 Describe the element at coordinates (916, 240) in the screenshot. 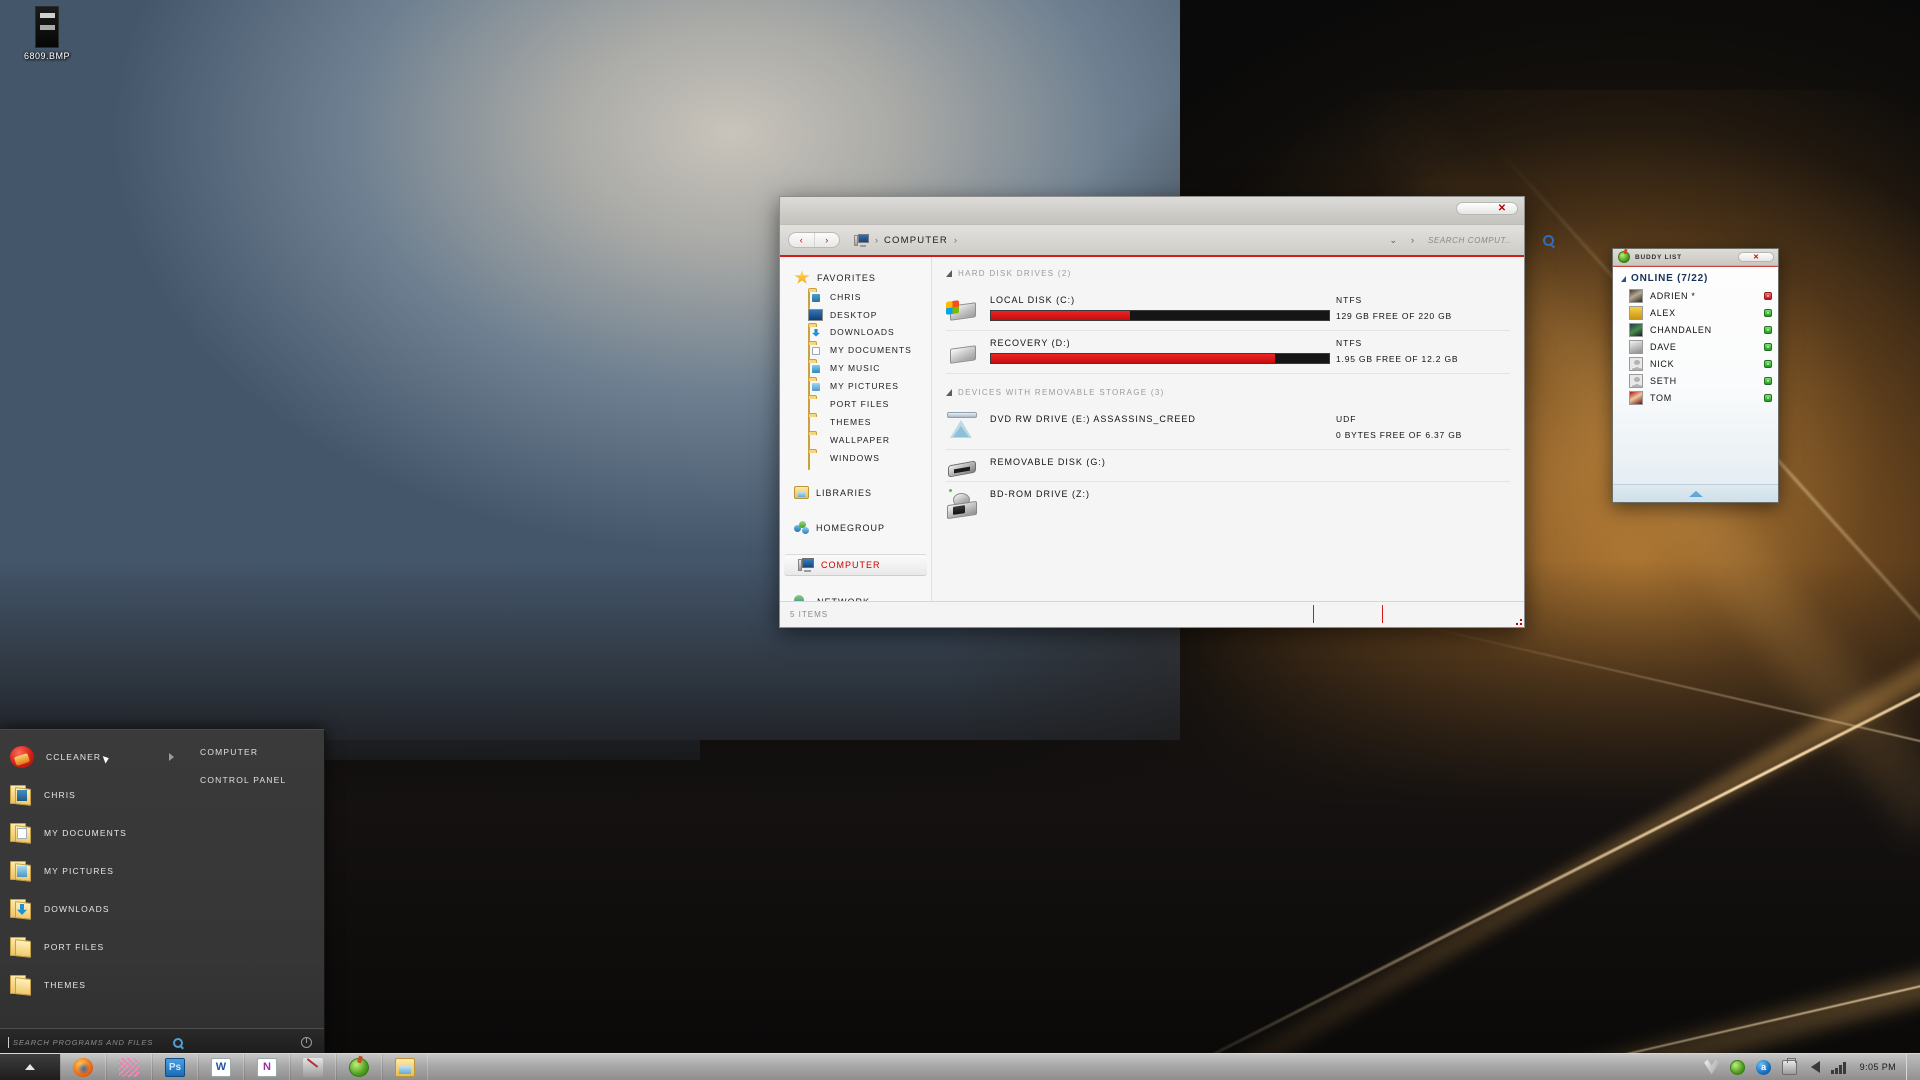

I see `breadcrumb-item-computer: COMPUTER` at that location.